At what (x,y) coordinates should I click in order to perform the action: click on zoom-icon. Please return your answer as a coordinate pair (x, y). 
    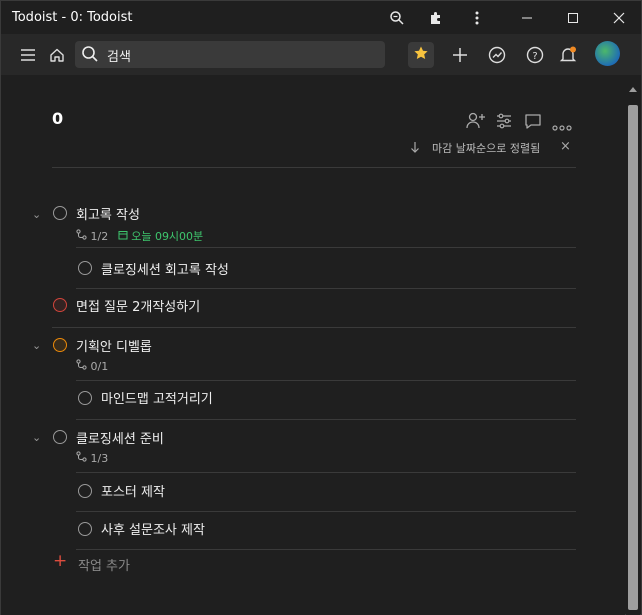
    Looking at the image, I should click on (397, 18).